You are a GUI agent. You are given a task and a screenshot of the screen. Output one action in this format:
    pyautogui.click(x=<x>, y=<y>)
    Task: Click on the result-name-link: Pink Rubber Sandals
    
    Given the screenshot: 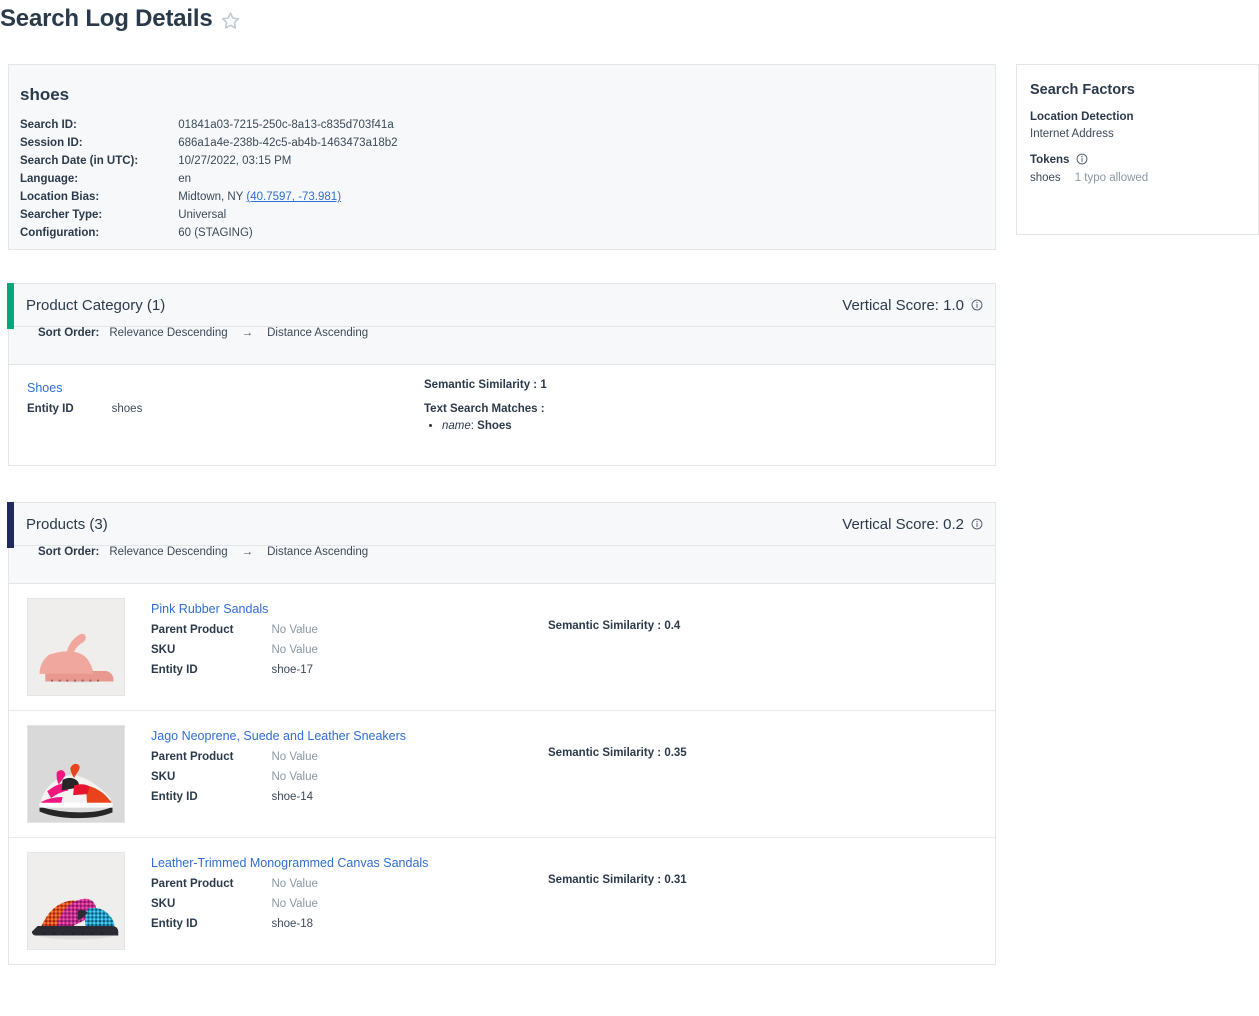 What is the action you would take?
    pyautogui.click(x=209, y=609)
    